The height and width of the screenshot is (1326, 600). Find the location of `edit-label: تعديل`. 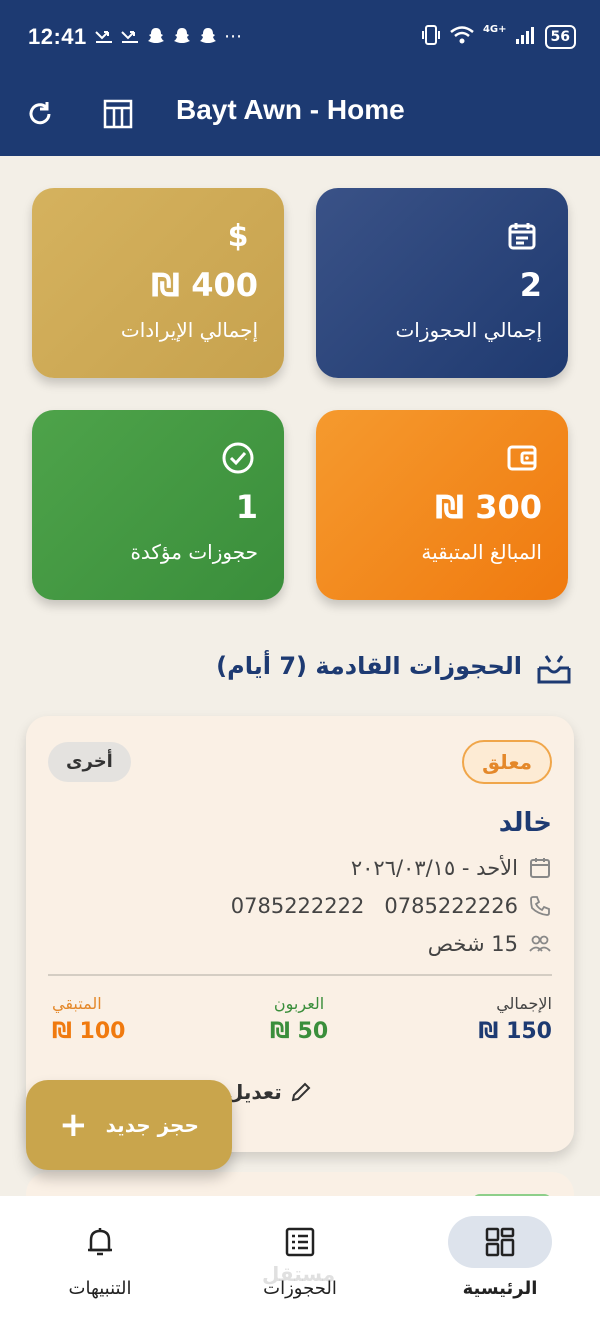

edit-label: تعديل is located at coordinates (254, 1092).